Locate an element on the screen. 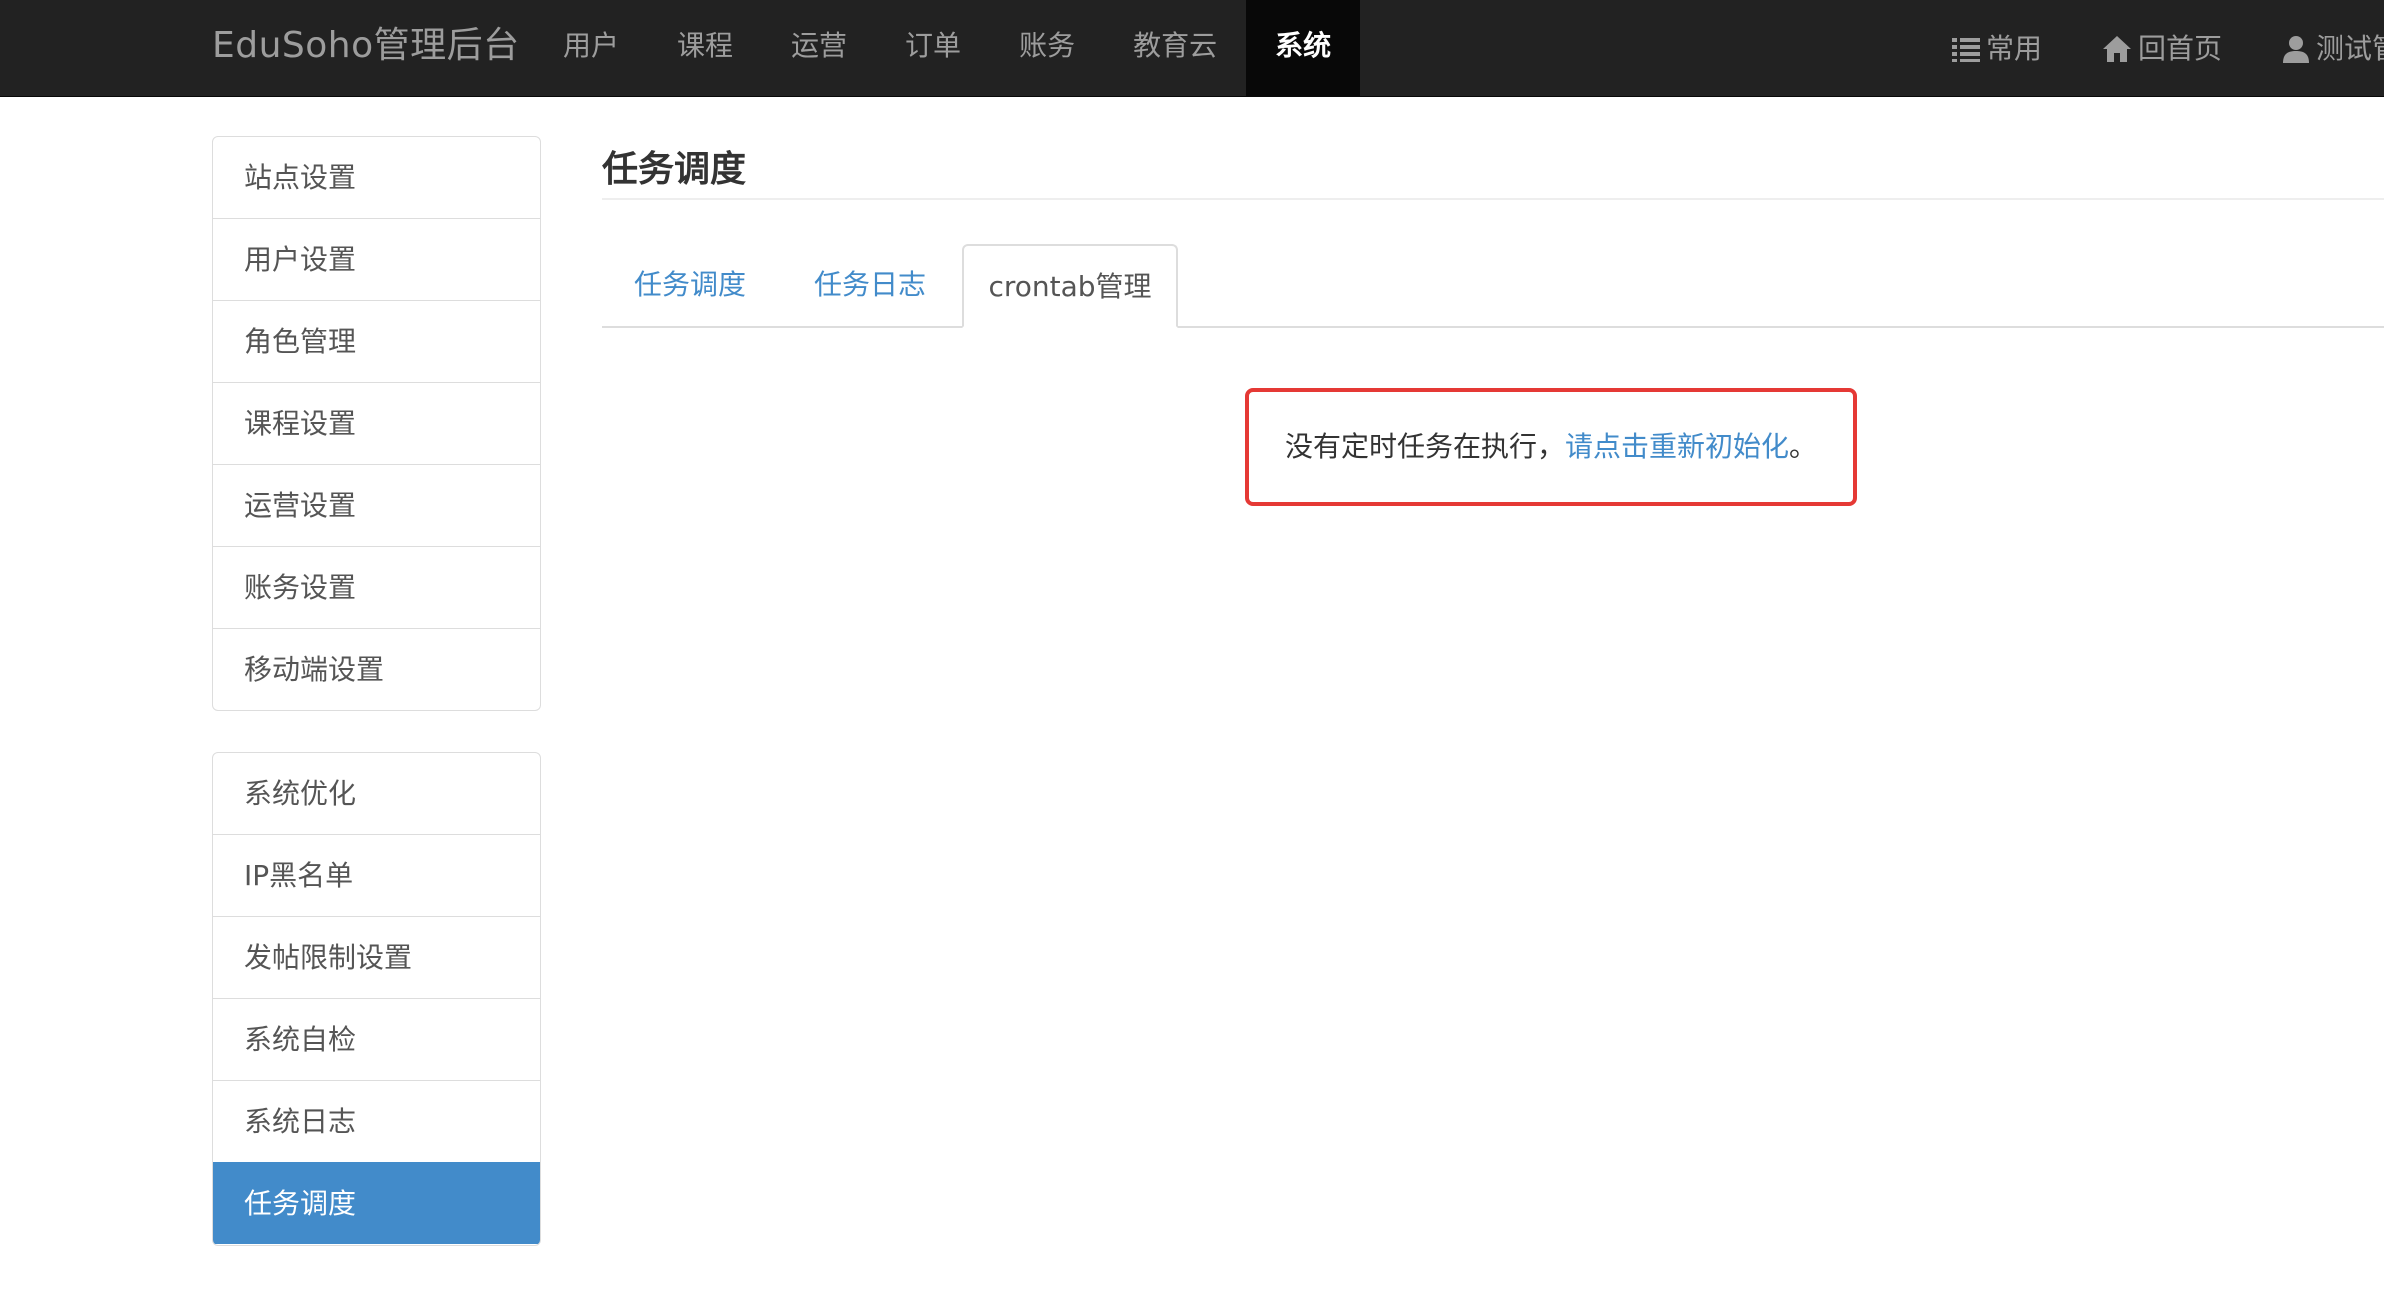 This screenshot has height=1294, width=2384. sidebar-item-job-scheduler: 任务调度 is located at coordinates (376, 1203).